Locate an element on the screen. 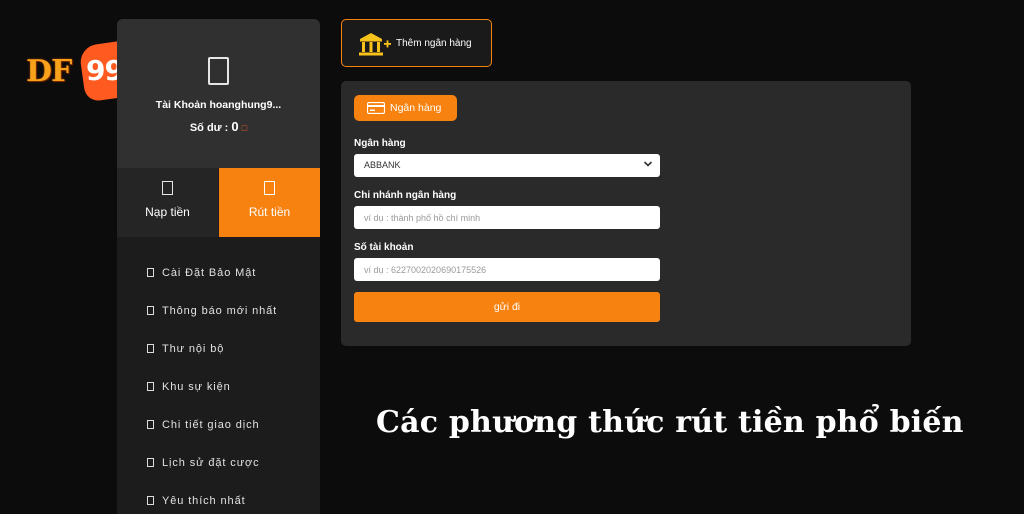 The width and height of the screenshot is (1024, 514). balance-value: 0 is located at coordinates (235, 126).